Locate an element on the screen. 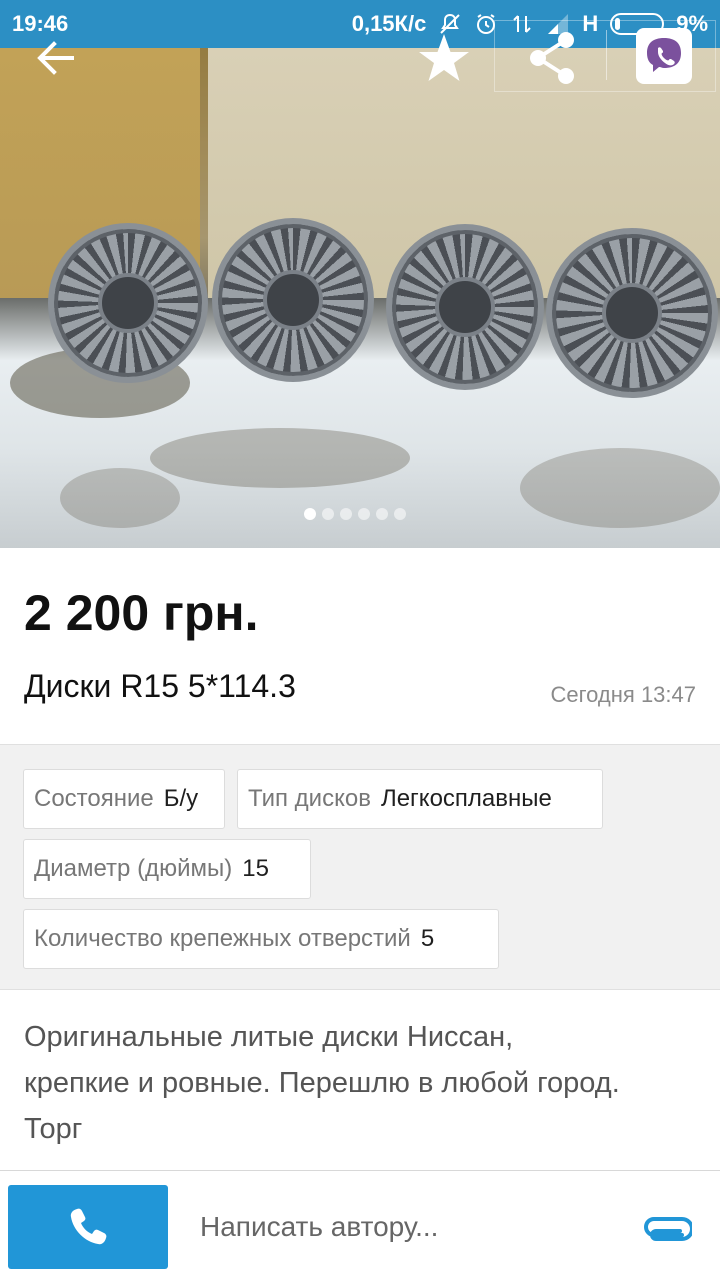 This screenshot has width=720, height=1280. param-chip-bolt-holes: Количество крепежных отверстий 5 is located at coordinates (261, 939).